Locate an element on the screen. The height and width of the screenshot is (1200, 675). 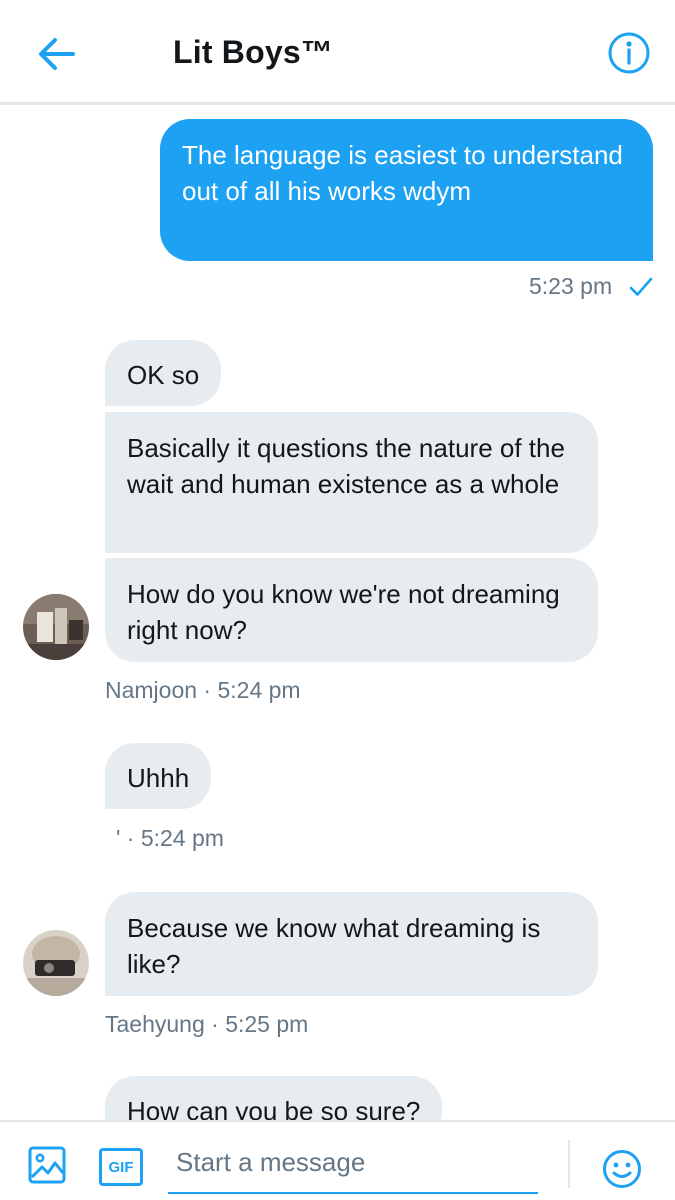
back-button is located at coordinates (56, 54).